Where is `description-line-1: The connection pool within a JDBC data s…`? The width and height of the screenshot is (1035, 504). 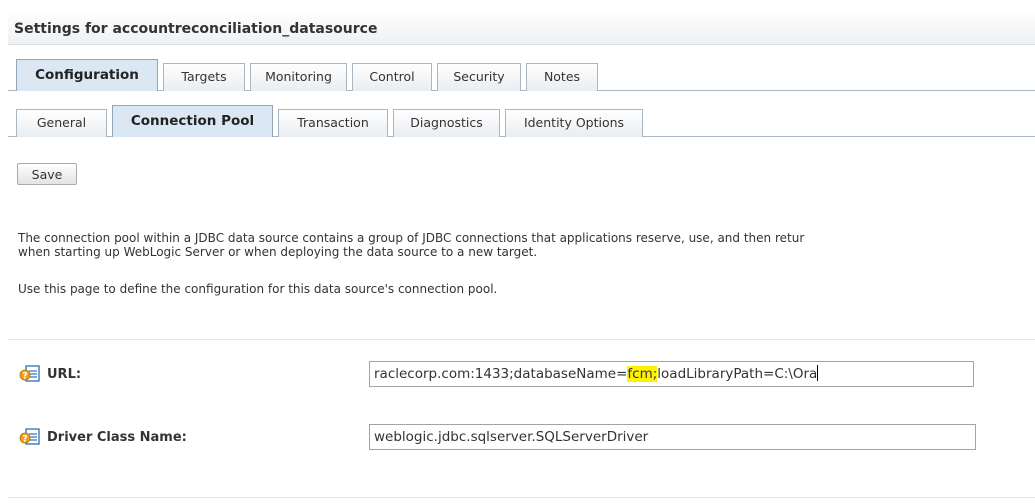
description-line-1: The connection pool within a JDBC data s… is located at coordinates (411, 238).